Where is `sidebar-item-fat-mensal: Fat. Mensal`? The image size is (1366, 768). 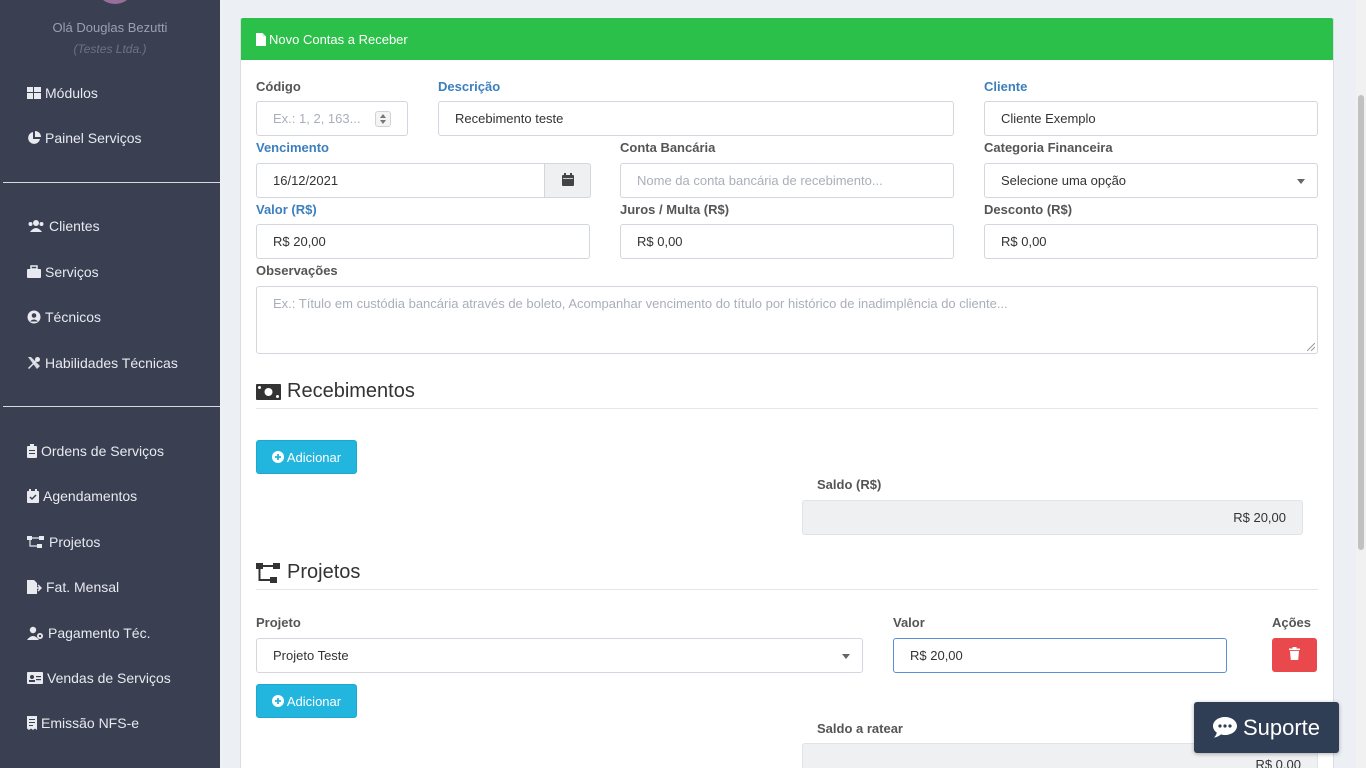
sidebar-item-fat-mensal: Fat. Mensal is located at coordinates (73, 587).